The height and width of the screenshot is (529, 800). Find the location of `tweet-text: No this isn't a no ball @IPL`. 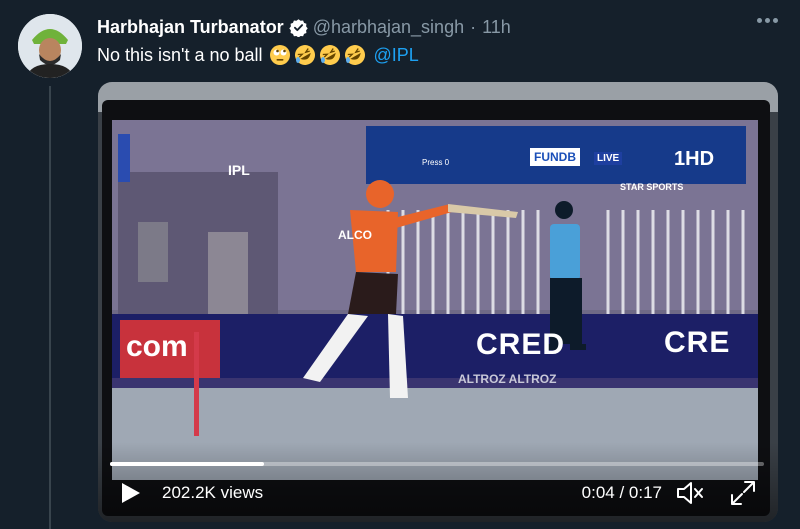

tweet-text: No this isn't a no ball @IPL is located at coordinates (258, 55).